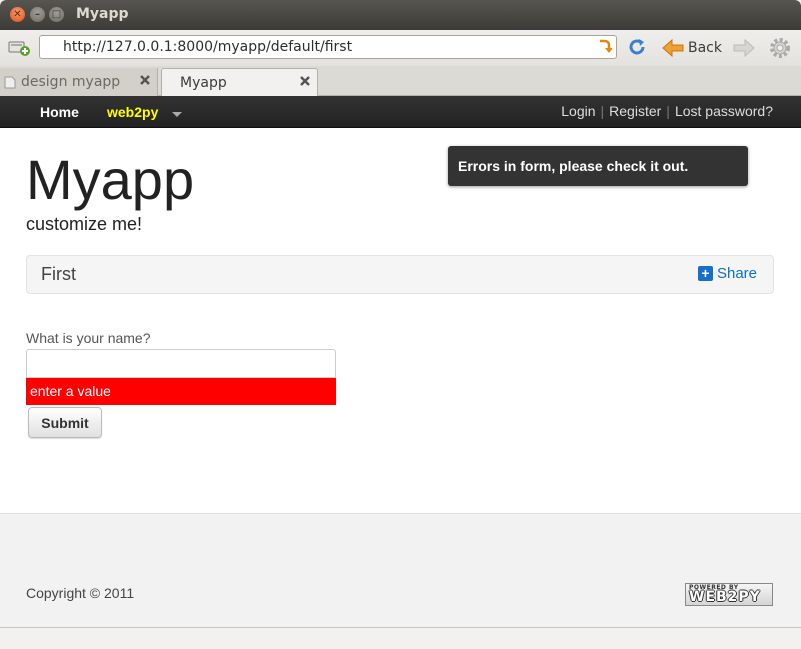  Describe the element at coordinates (203, 83) in the screenshot. I see `tab-label: Myapp` at that location.